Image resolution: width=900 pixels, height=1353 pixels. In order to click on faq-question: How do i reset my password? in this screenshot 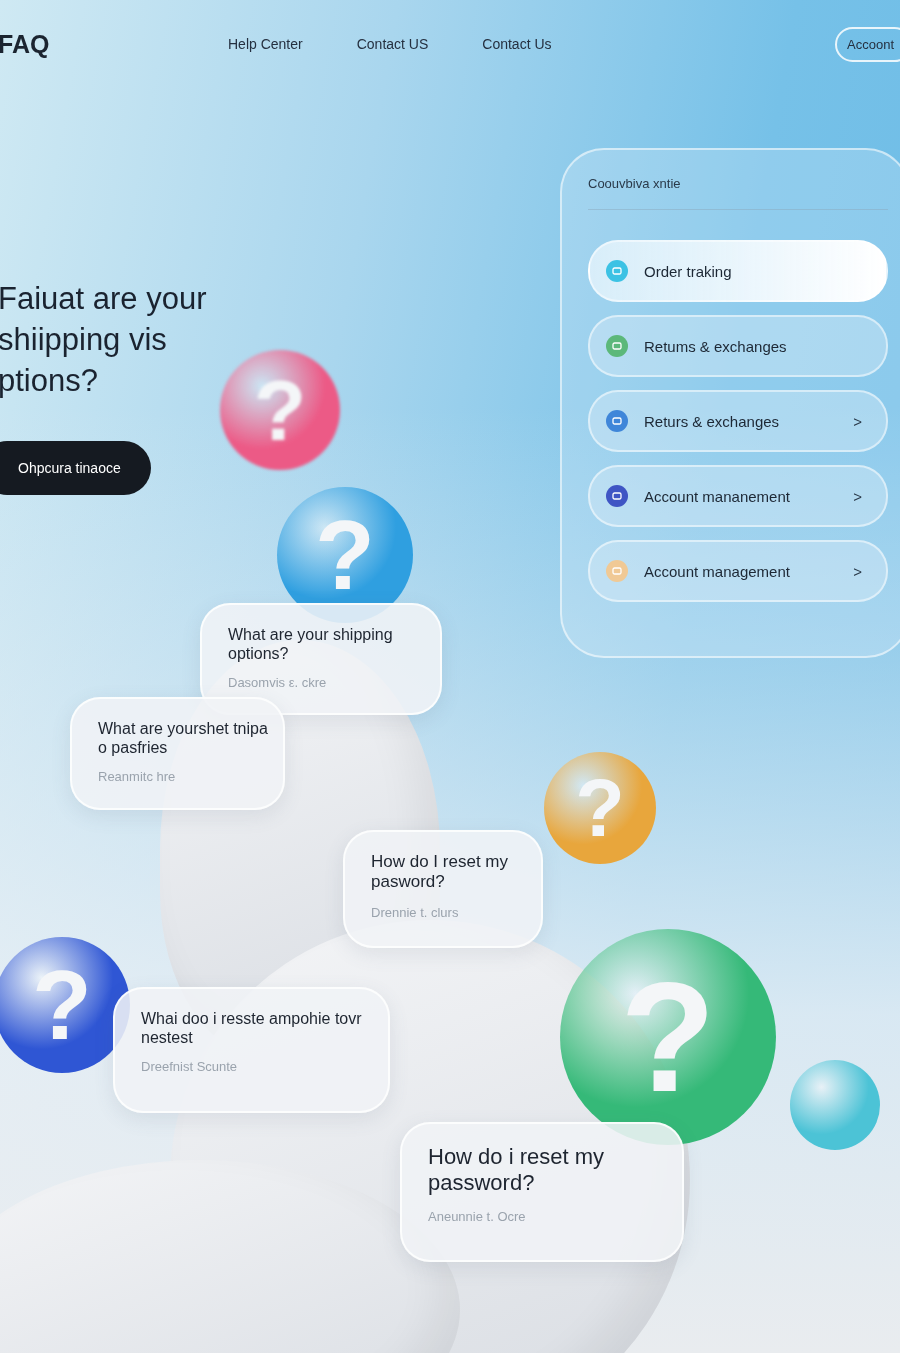, I will do `click(517, 1170)`.